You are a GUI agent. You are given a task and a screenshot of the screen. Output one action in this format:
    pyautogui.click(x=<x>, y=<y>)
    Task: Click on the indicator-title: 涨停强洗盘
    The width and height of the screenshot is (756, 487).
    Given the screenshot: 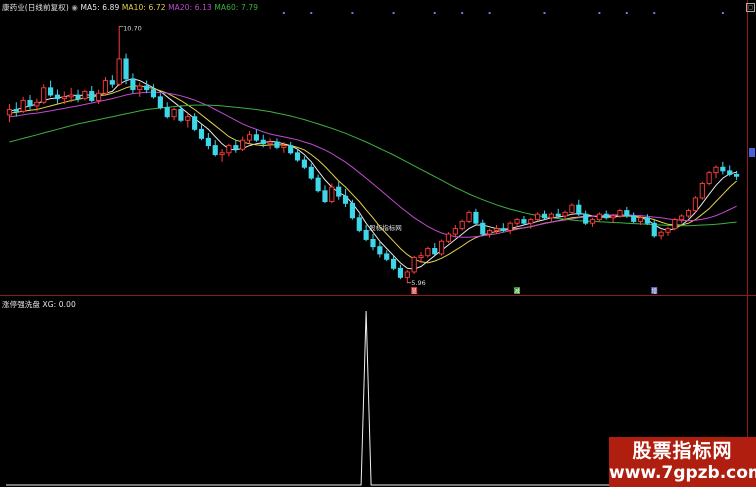 What is the action you would take?
    pyautogui.click(x=21, y=304)
    